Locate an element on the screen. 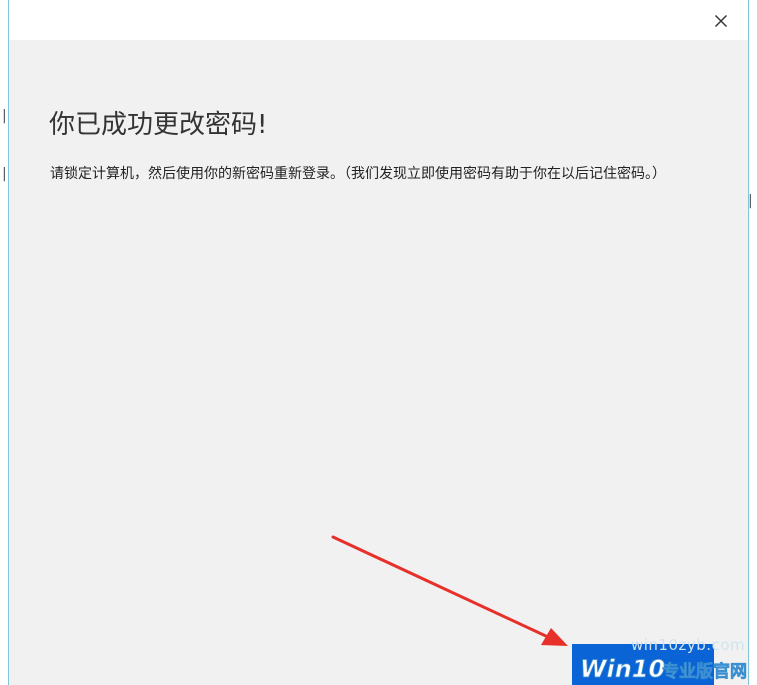 This screenshot has width=757, height=685. svg-text: Win10 is located at coordinates (622, 669).